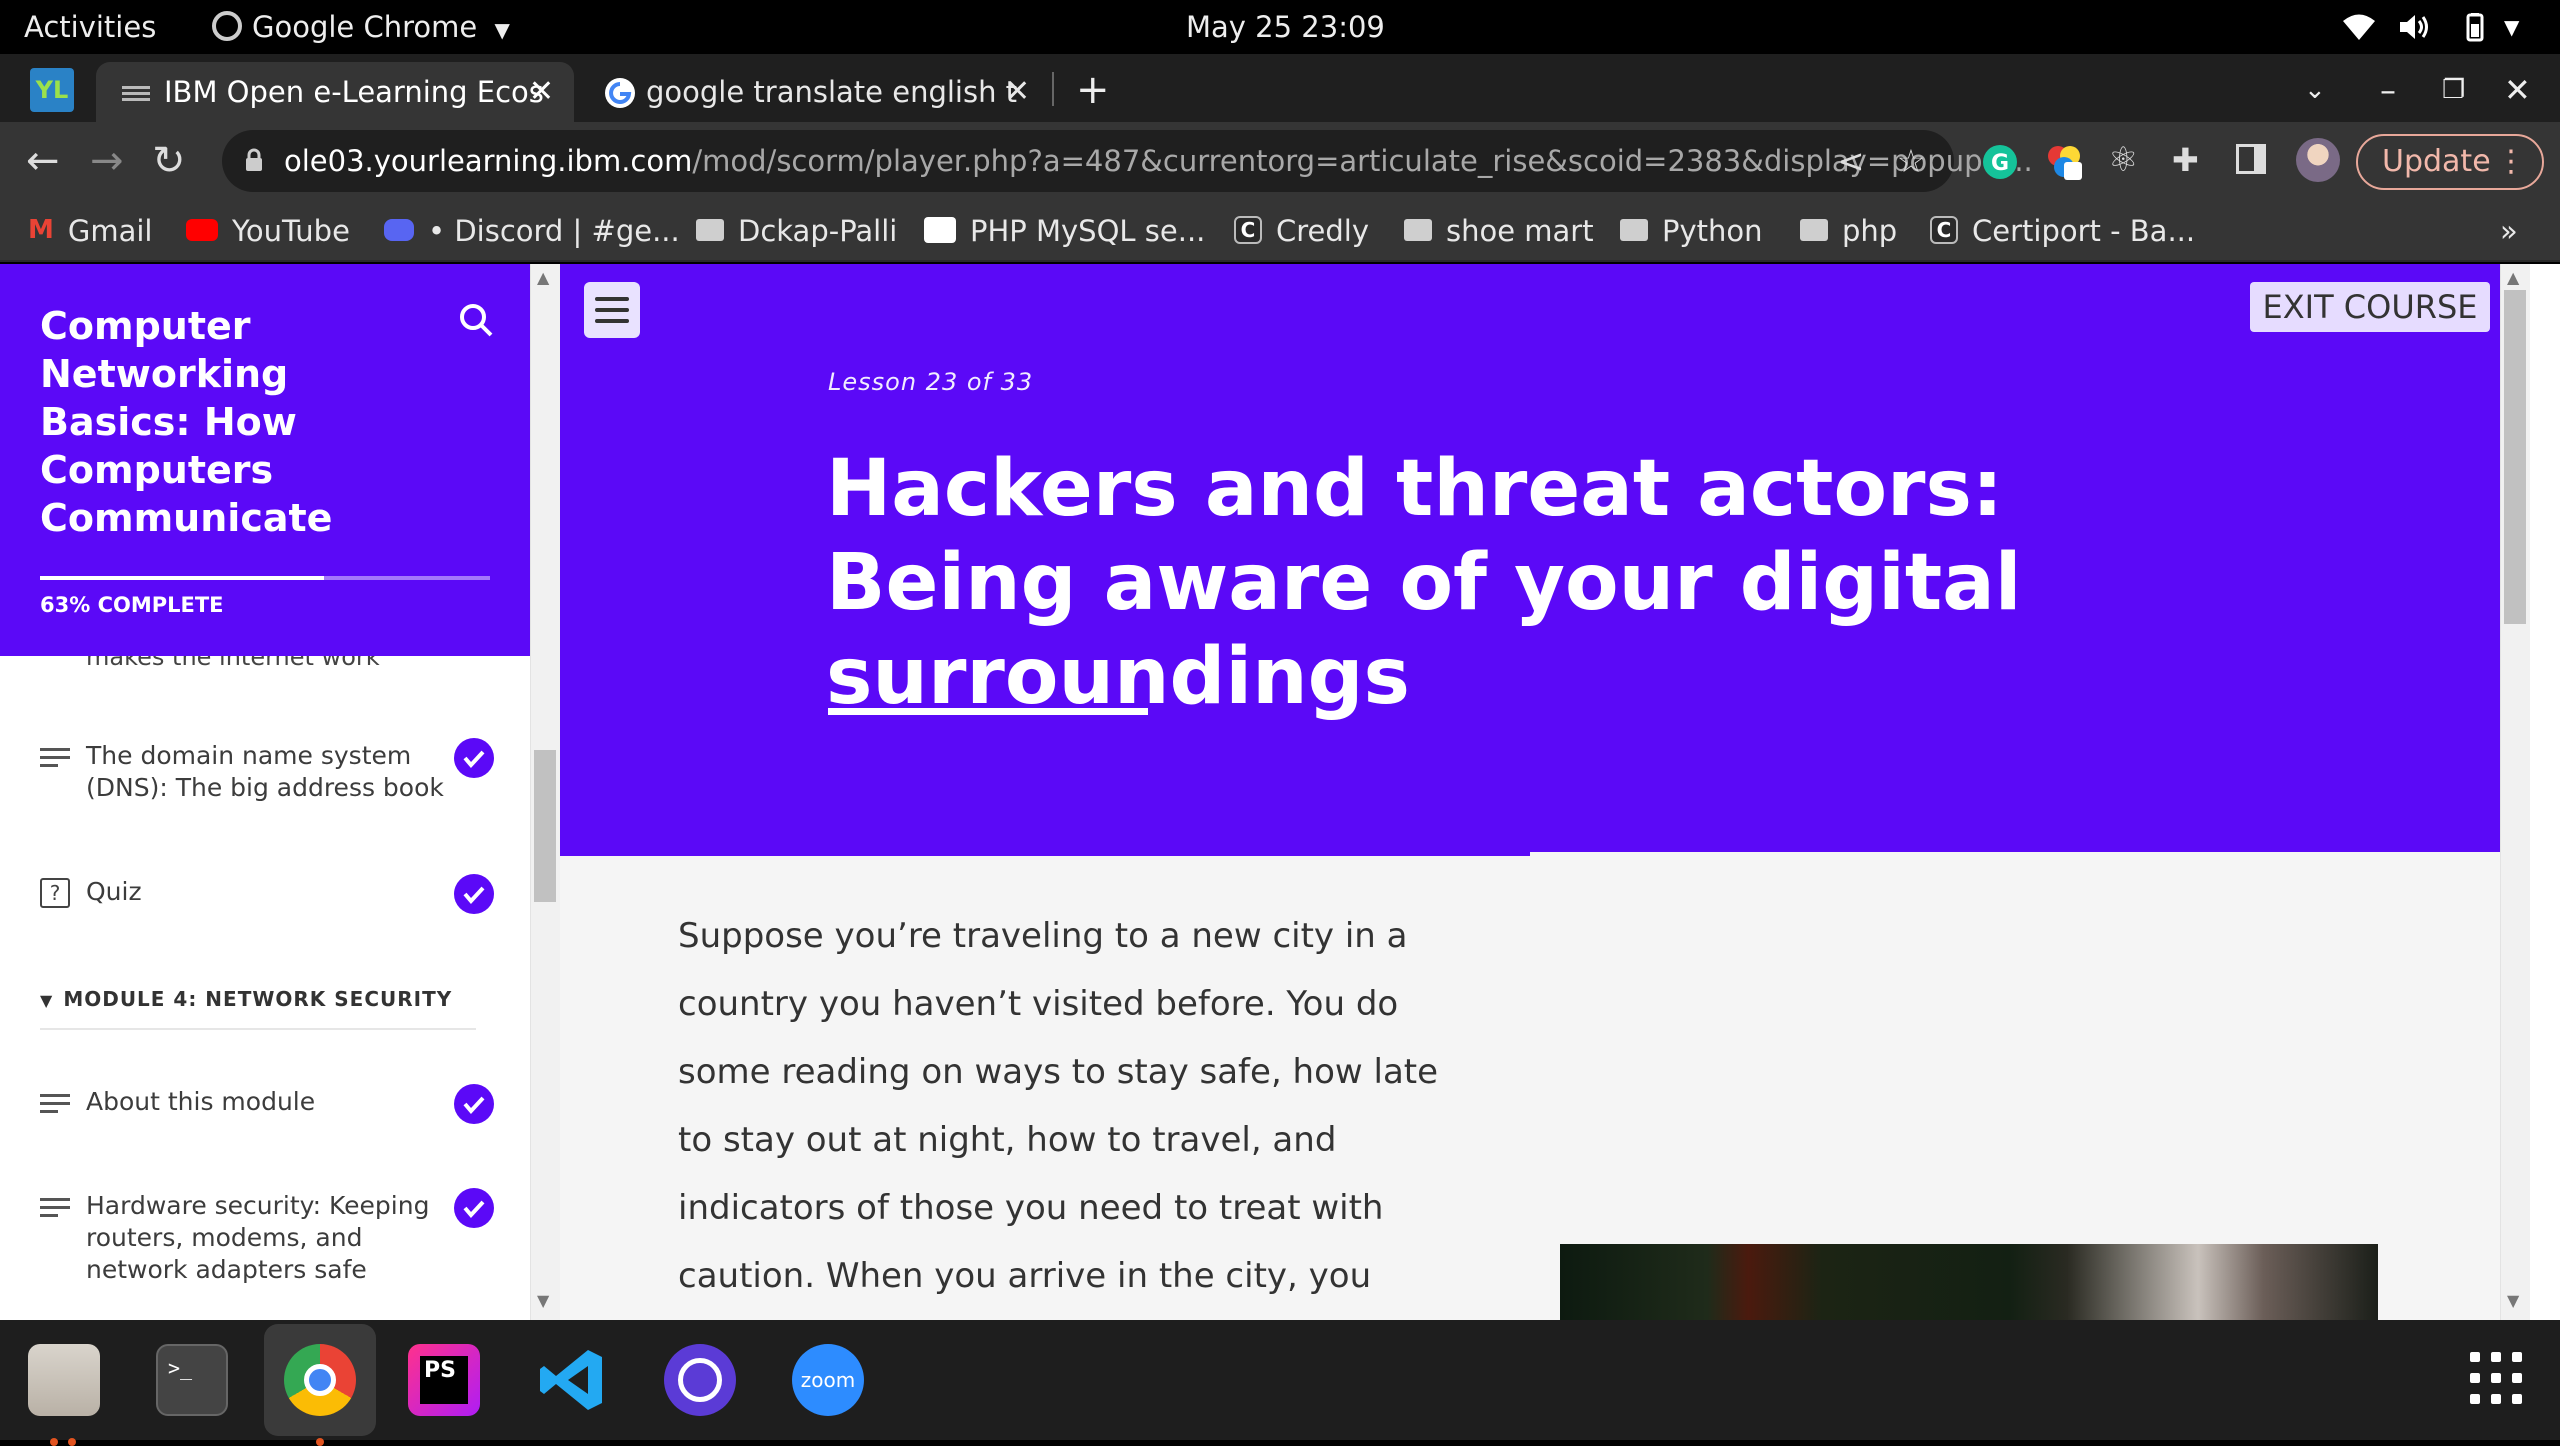 This screenshot has width=2560, height=1446. I want to click on update-button: Update ⋮, so click(2450, 162).